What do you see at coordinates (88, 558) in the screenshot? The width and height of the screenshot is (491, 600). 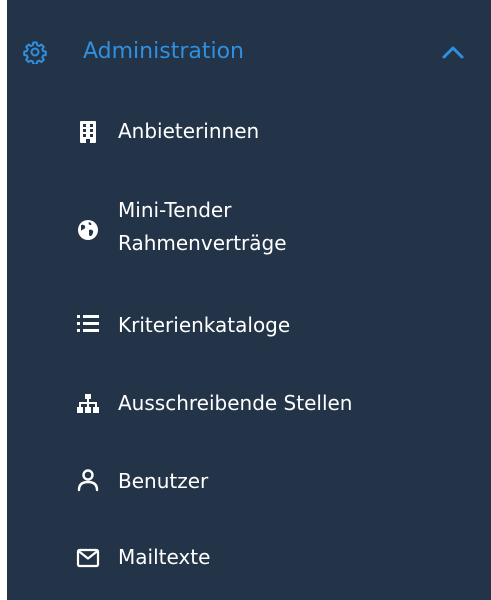 I see `envelope-icon` at bounding box center [88, 558].